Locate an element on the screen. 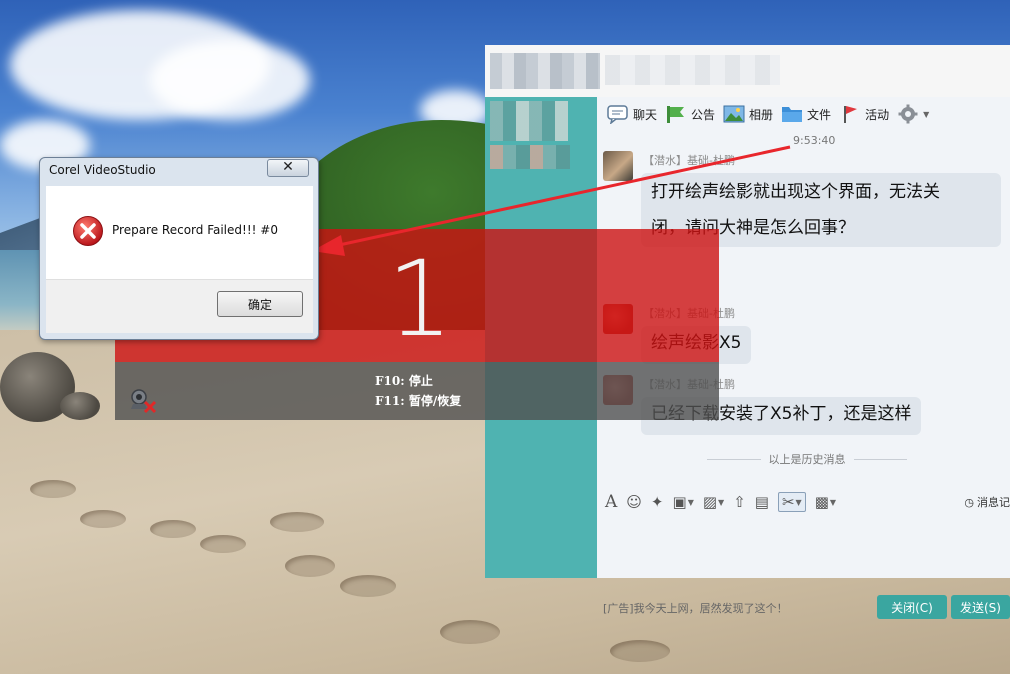 This screenshot has width=1010, height=674. screenshot-check-icon: ▩ ▼ is located at coordinates (825, 502).